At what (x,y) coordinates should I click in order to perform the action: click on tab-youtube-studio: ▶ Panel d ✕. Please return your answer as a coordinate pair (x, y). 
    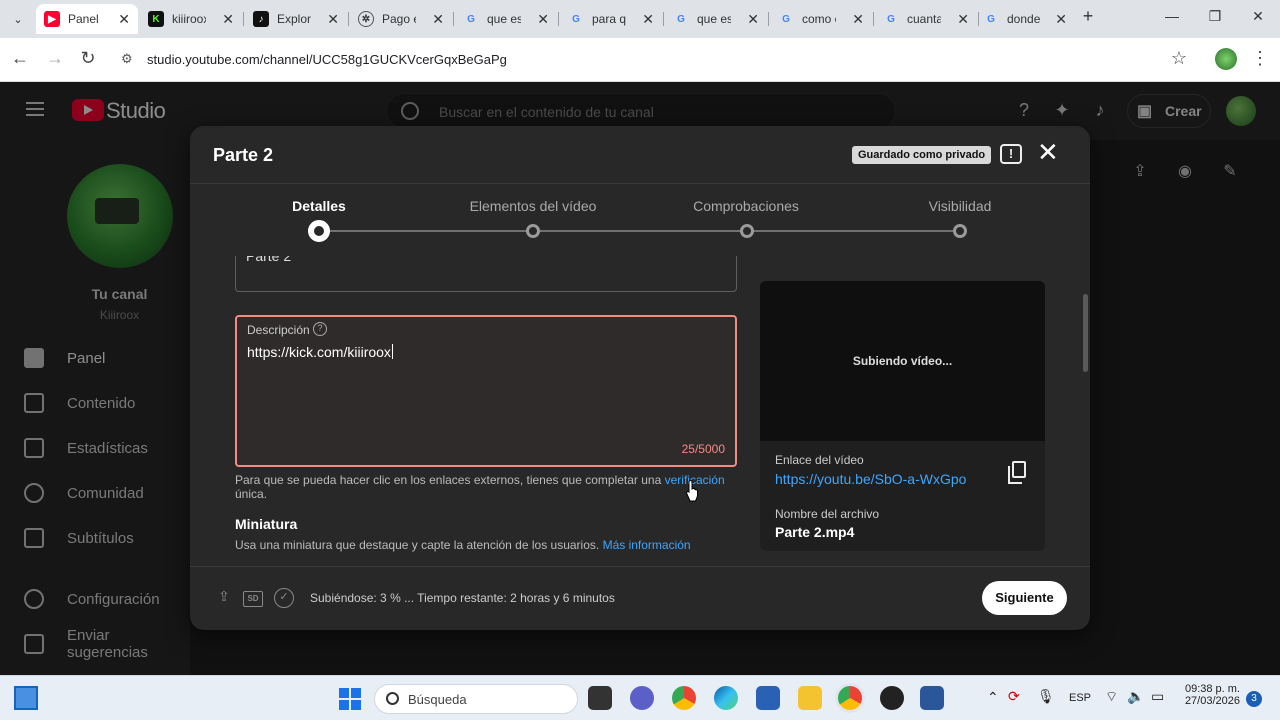
    Looking at the image, I should click on (87, 19).